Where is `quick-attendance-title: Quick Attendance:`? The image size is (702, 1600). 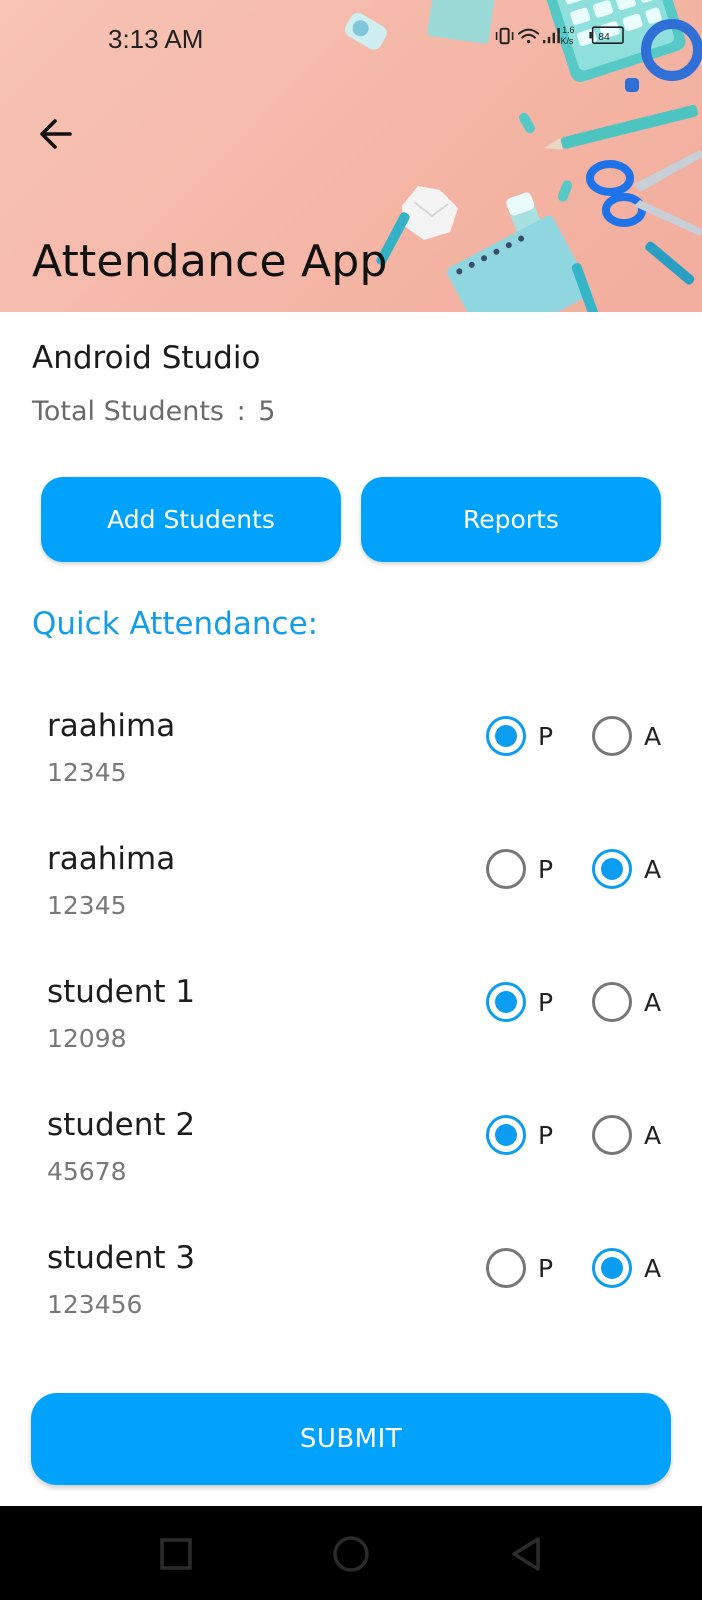 quick-attendance-title: Quick Attendance: is located at coordinates (175, 624).